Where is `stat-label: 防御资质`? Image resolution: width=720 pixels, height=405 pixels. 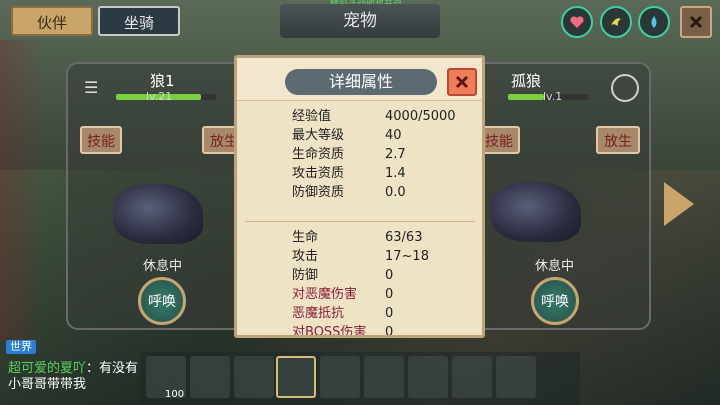 stat-label: 防御资质 is located at coordinates (318, 192).